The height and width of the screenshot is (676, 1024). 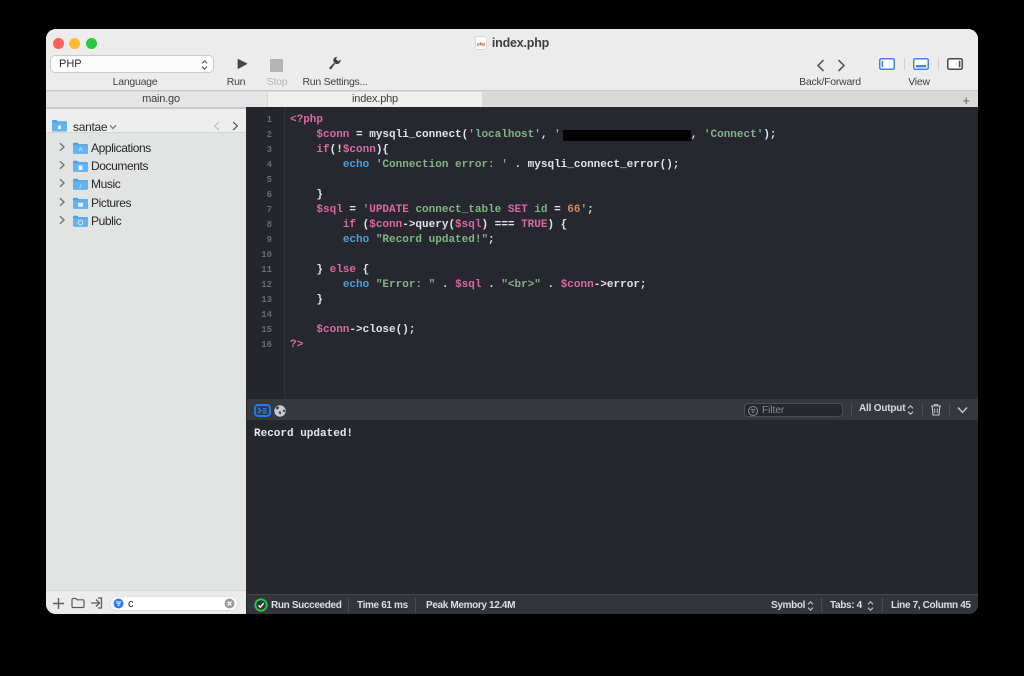 I want to click on svg-text: A, so click(x=80, y=151).